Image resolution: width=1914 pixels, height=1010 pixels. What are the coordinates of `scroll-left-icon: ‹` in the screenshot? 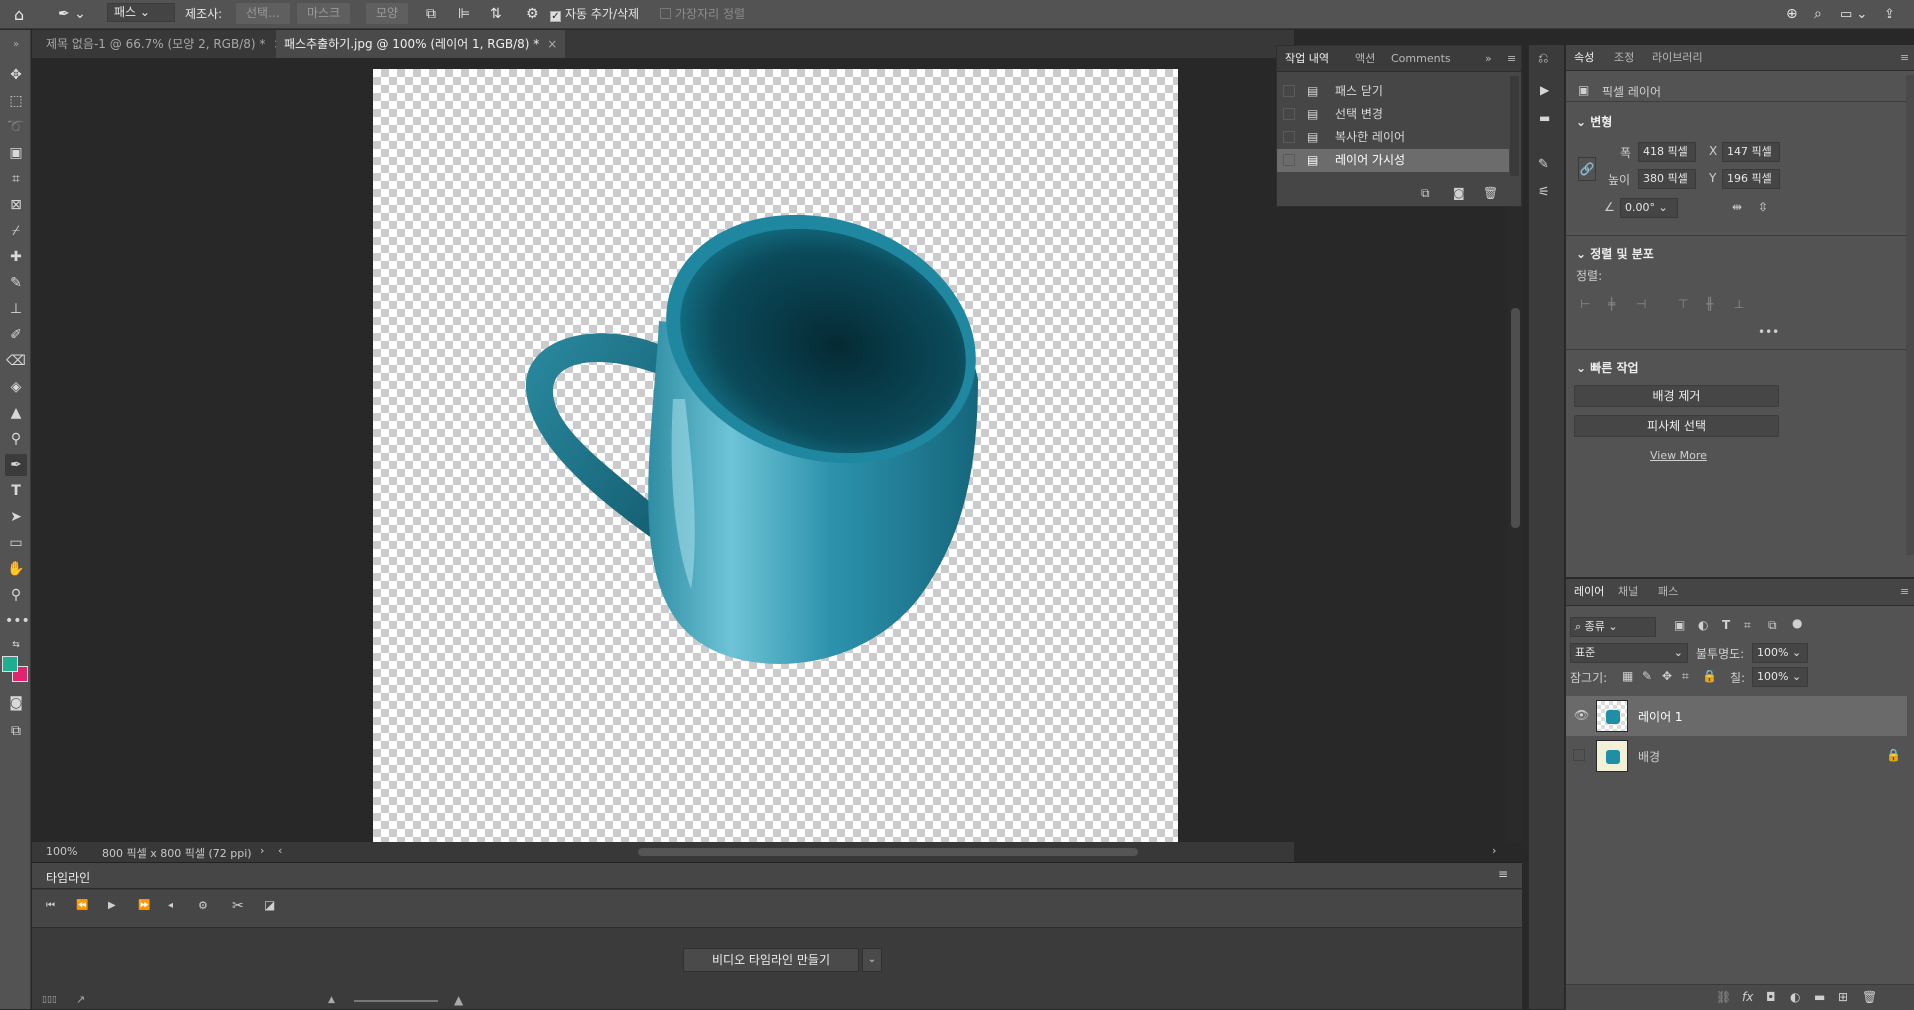 It's located at (280, 850).